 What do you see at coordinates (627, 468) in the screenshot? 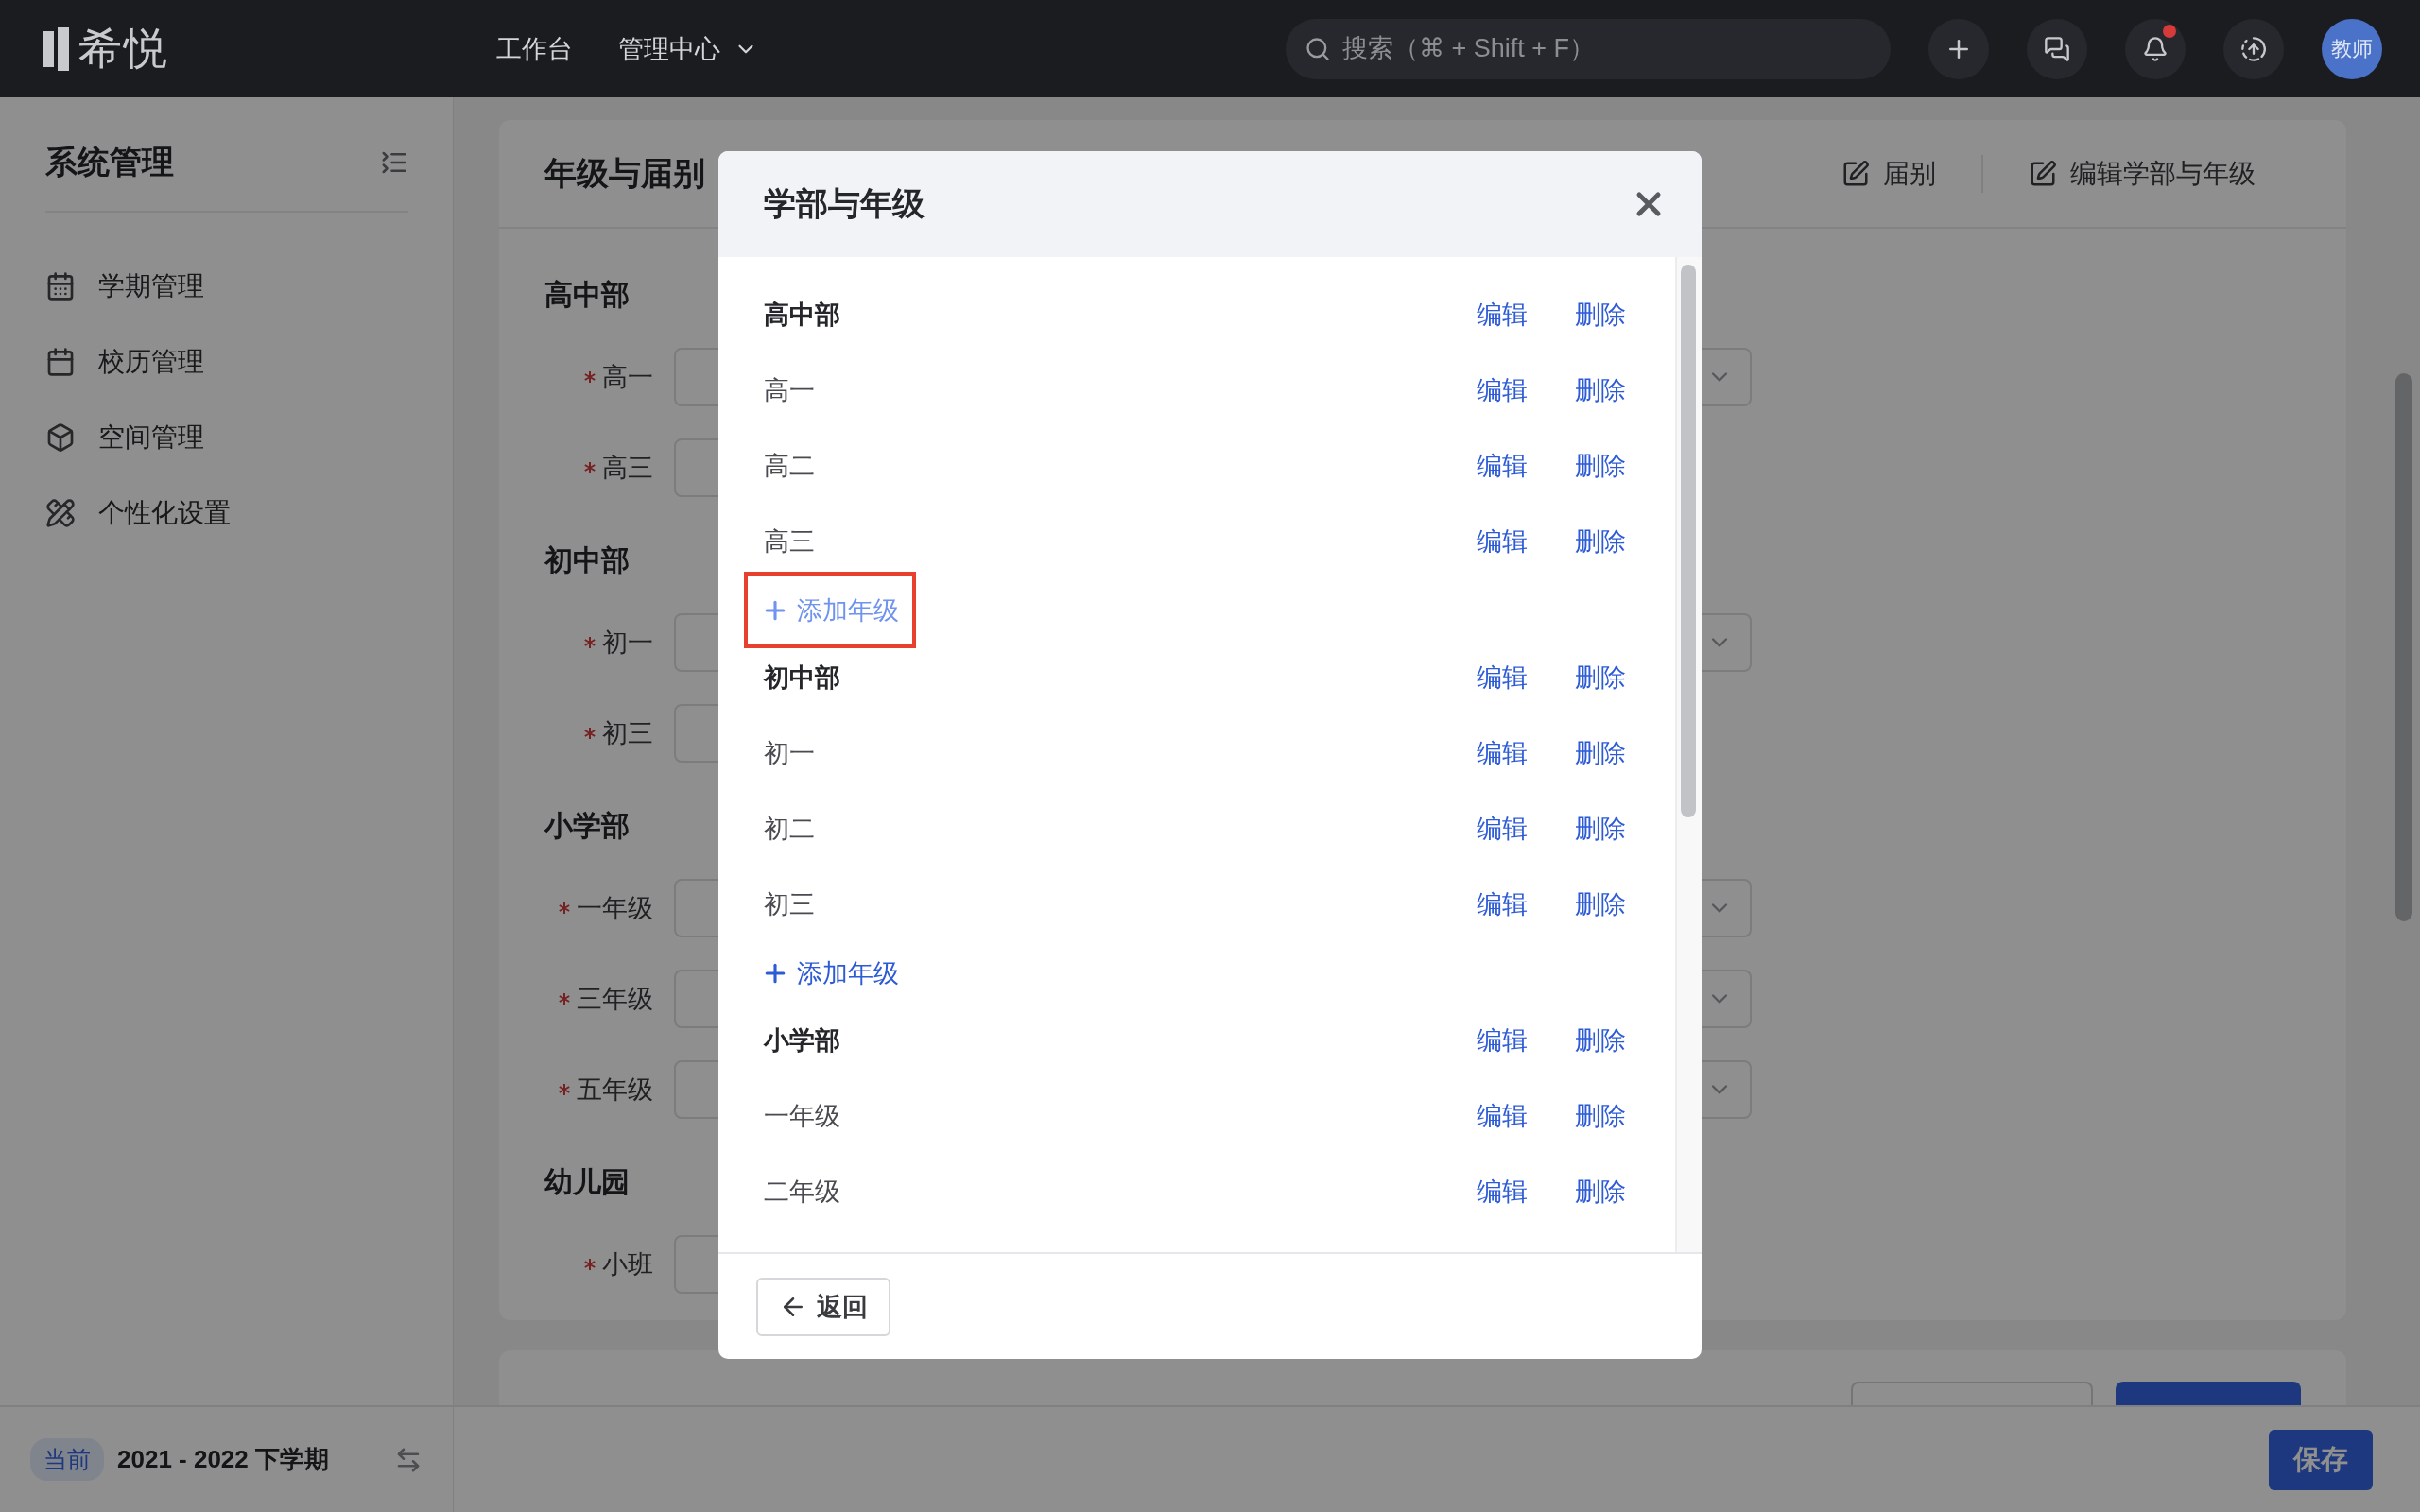
I see `field-label: 高三` at bounding box center [627, 468].